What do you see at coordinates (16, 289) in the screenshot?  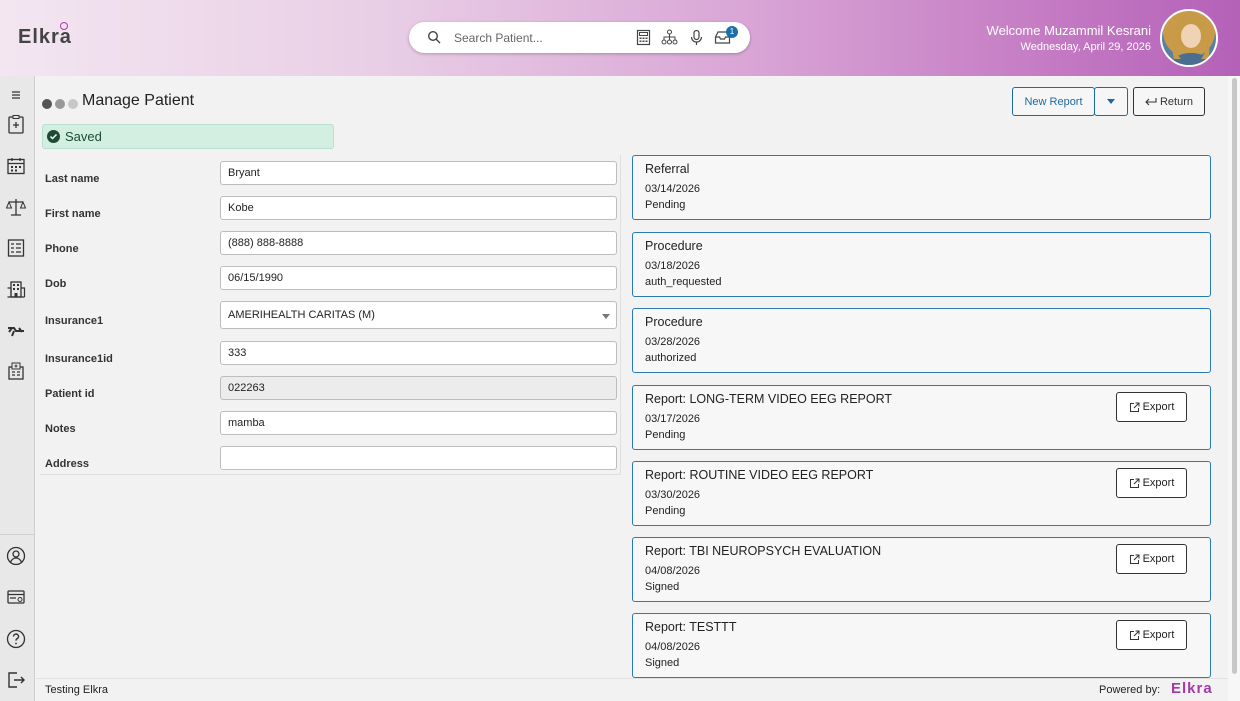 I see `building-icon` at bounding box center [16, 289].